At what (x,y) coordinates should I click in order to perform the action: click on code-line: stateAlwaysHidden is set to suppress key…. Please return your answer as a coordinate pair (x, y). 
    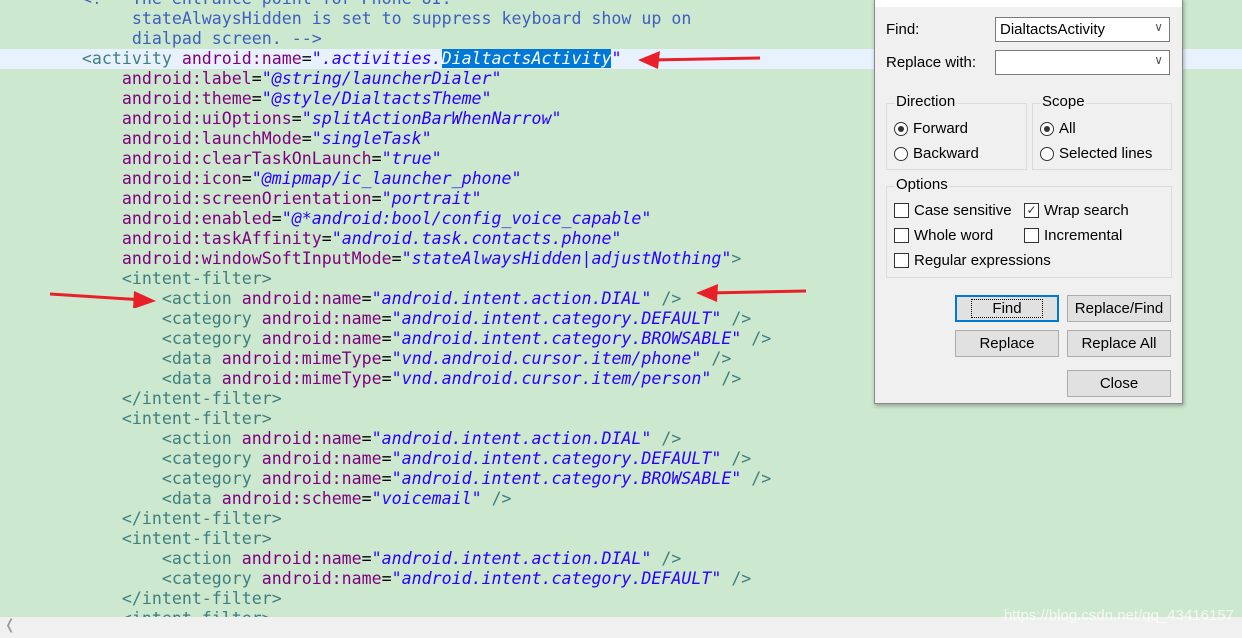
    Looking at the image, I should click on (346, 19).